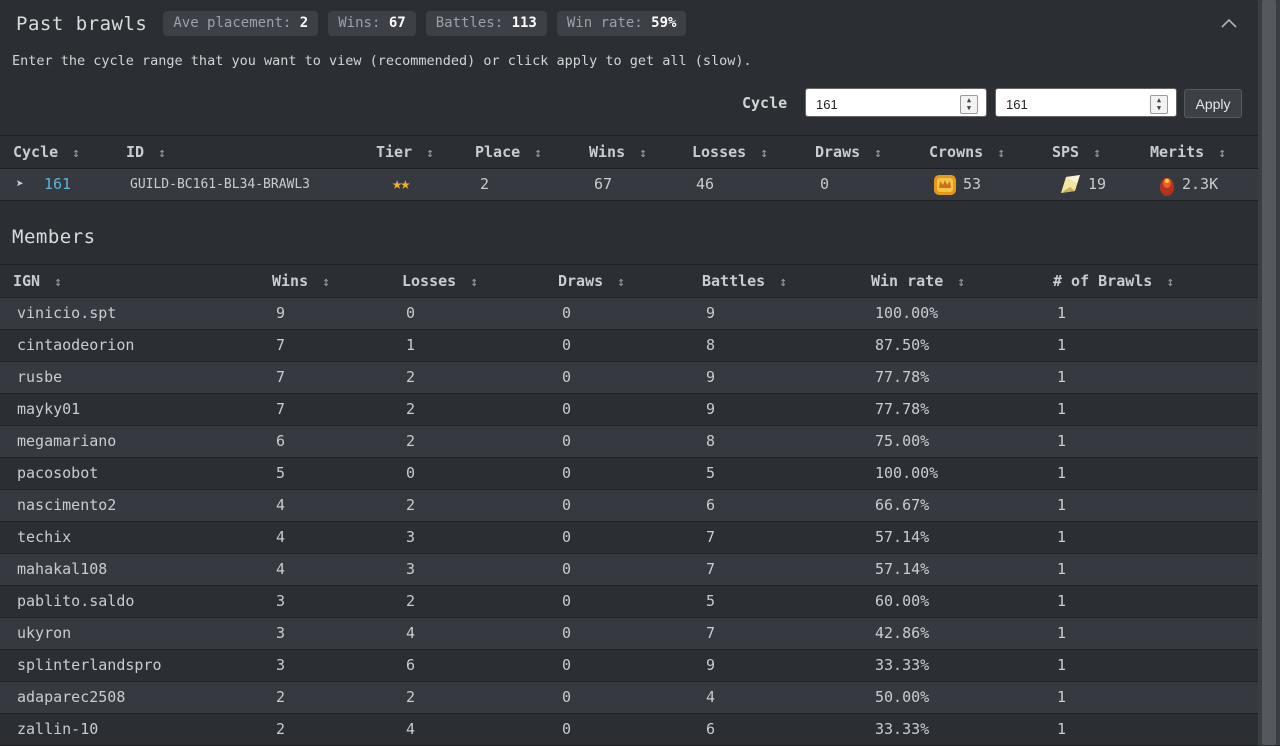  I want to click on member-losses: 1, so click(411, 345).